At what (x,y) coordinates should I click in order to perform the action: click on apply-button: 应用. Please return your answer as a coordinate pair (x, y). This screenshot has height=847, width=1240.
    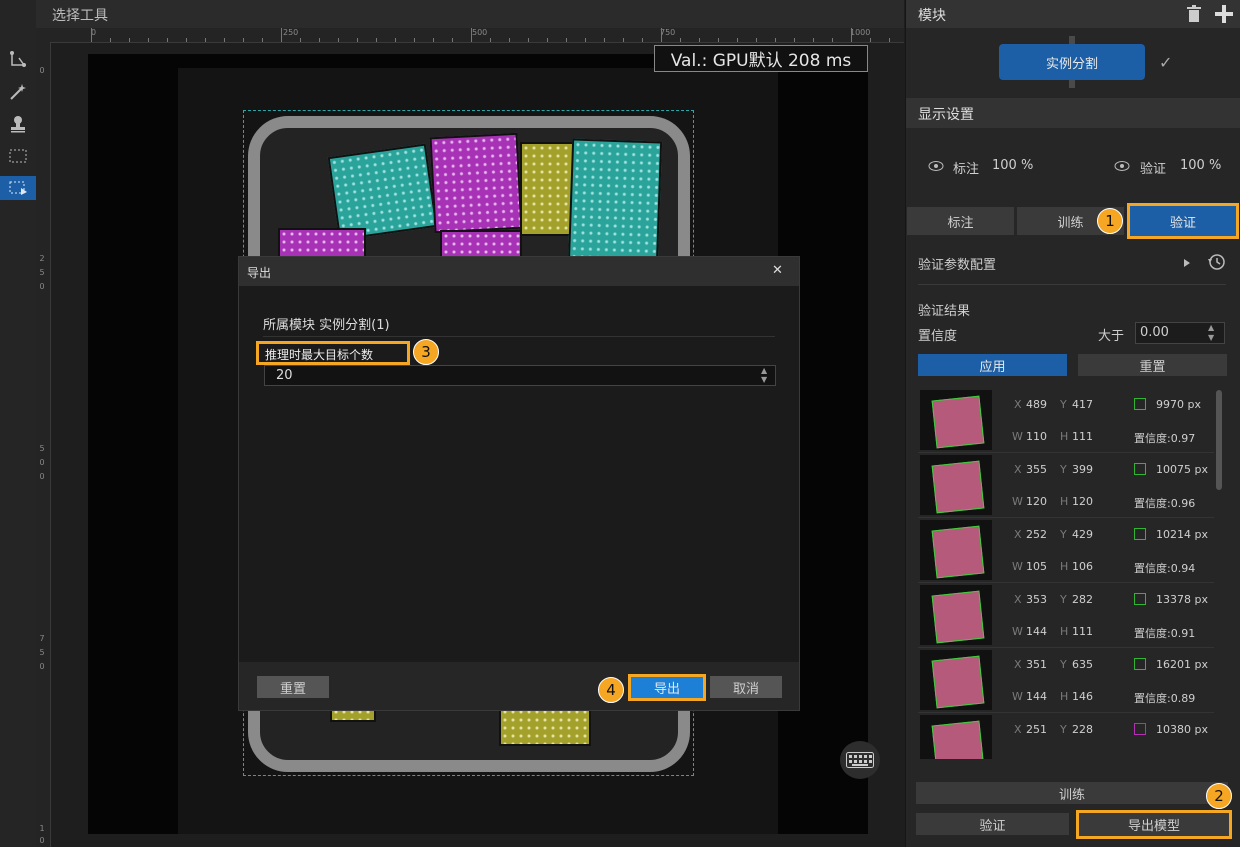
    Looking at the image, I should click on (992, 365).